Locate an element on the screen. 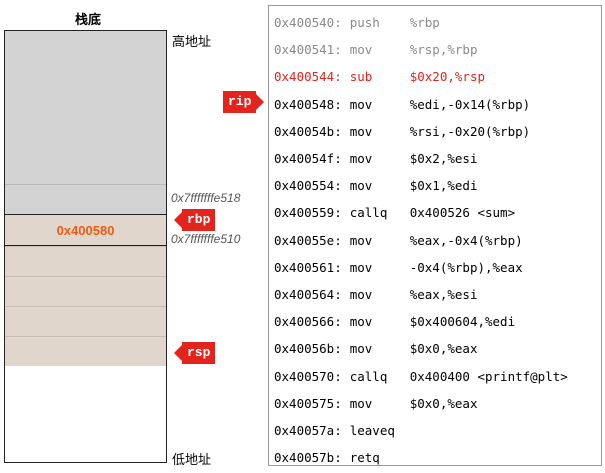  asm-address: 0x400548: is located at coordinates (308, 104).